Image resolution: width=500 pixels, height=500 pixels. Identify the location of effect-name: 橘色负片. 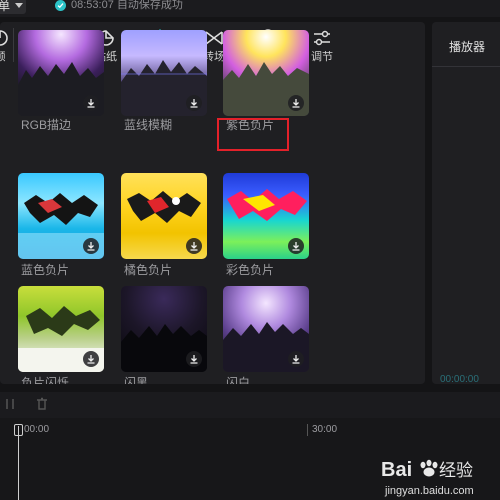
(148, 270).